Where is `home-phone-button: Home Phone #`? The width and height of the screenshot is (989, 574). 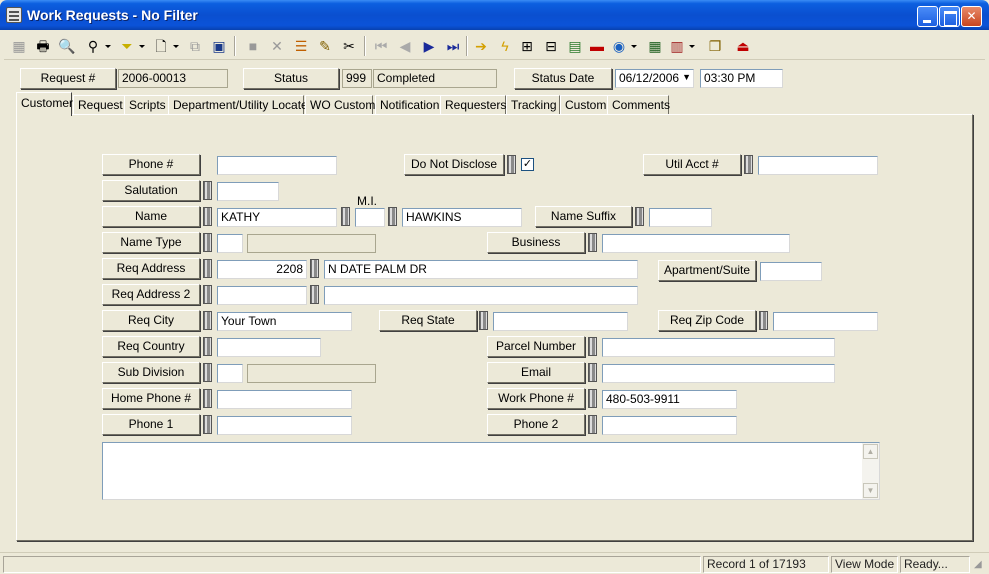 home-phone-button: Home Phone # is located at coordinates (151, 398).